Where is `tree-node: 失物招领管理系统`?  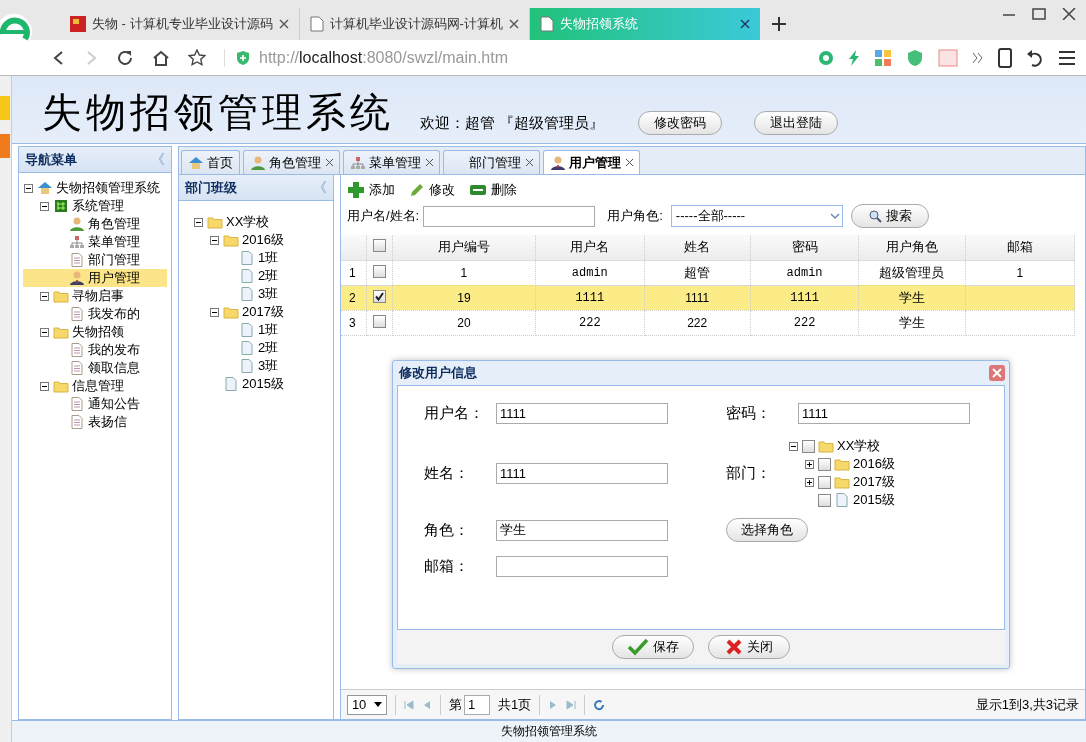
tree-node: 失物招领管理系统 is located at coordinates (95, 188).